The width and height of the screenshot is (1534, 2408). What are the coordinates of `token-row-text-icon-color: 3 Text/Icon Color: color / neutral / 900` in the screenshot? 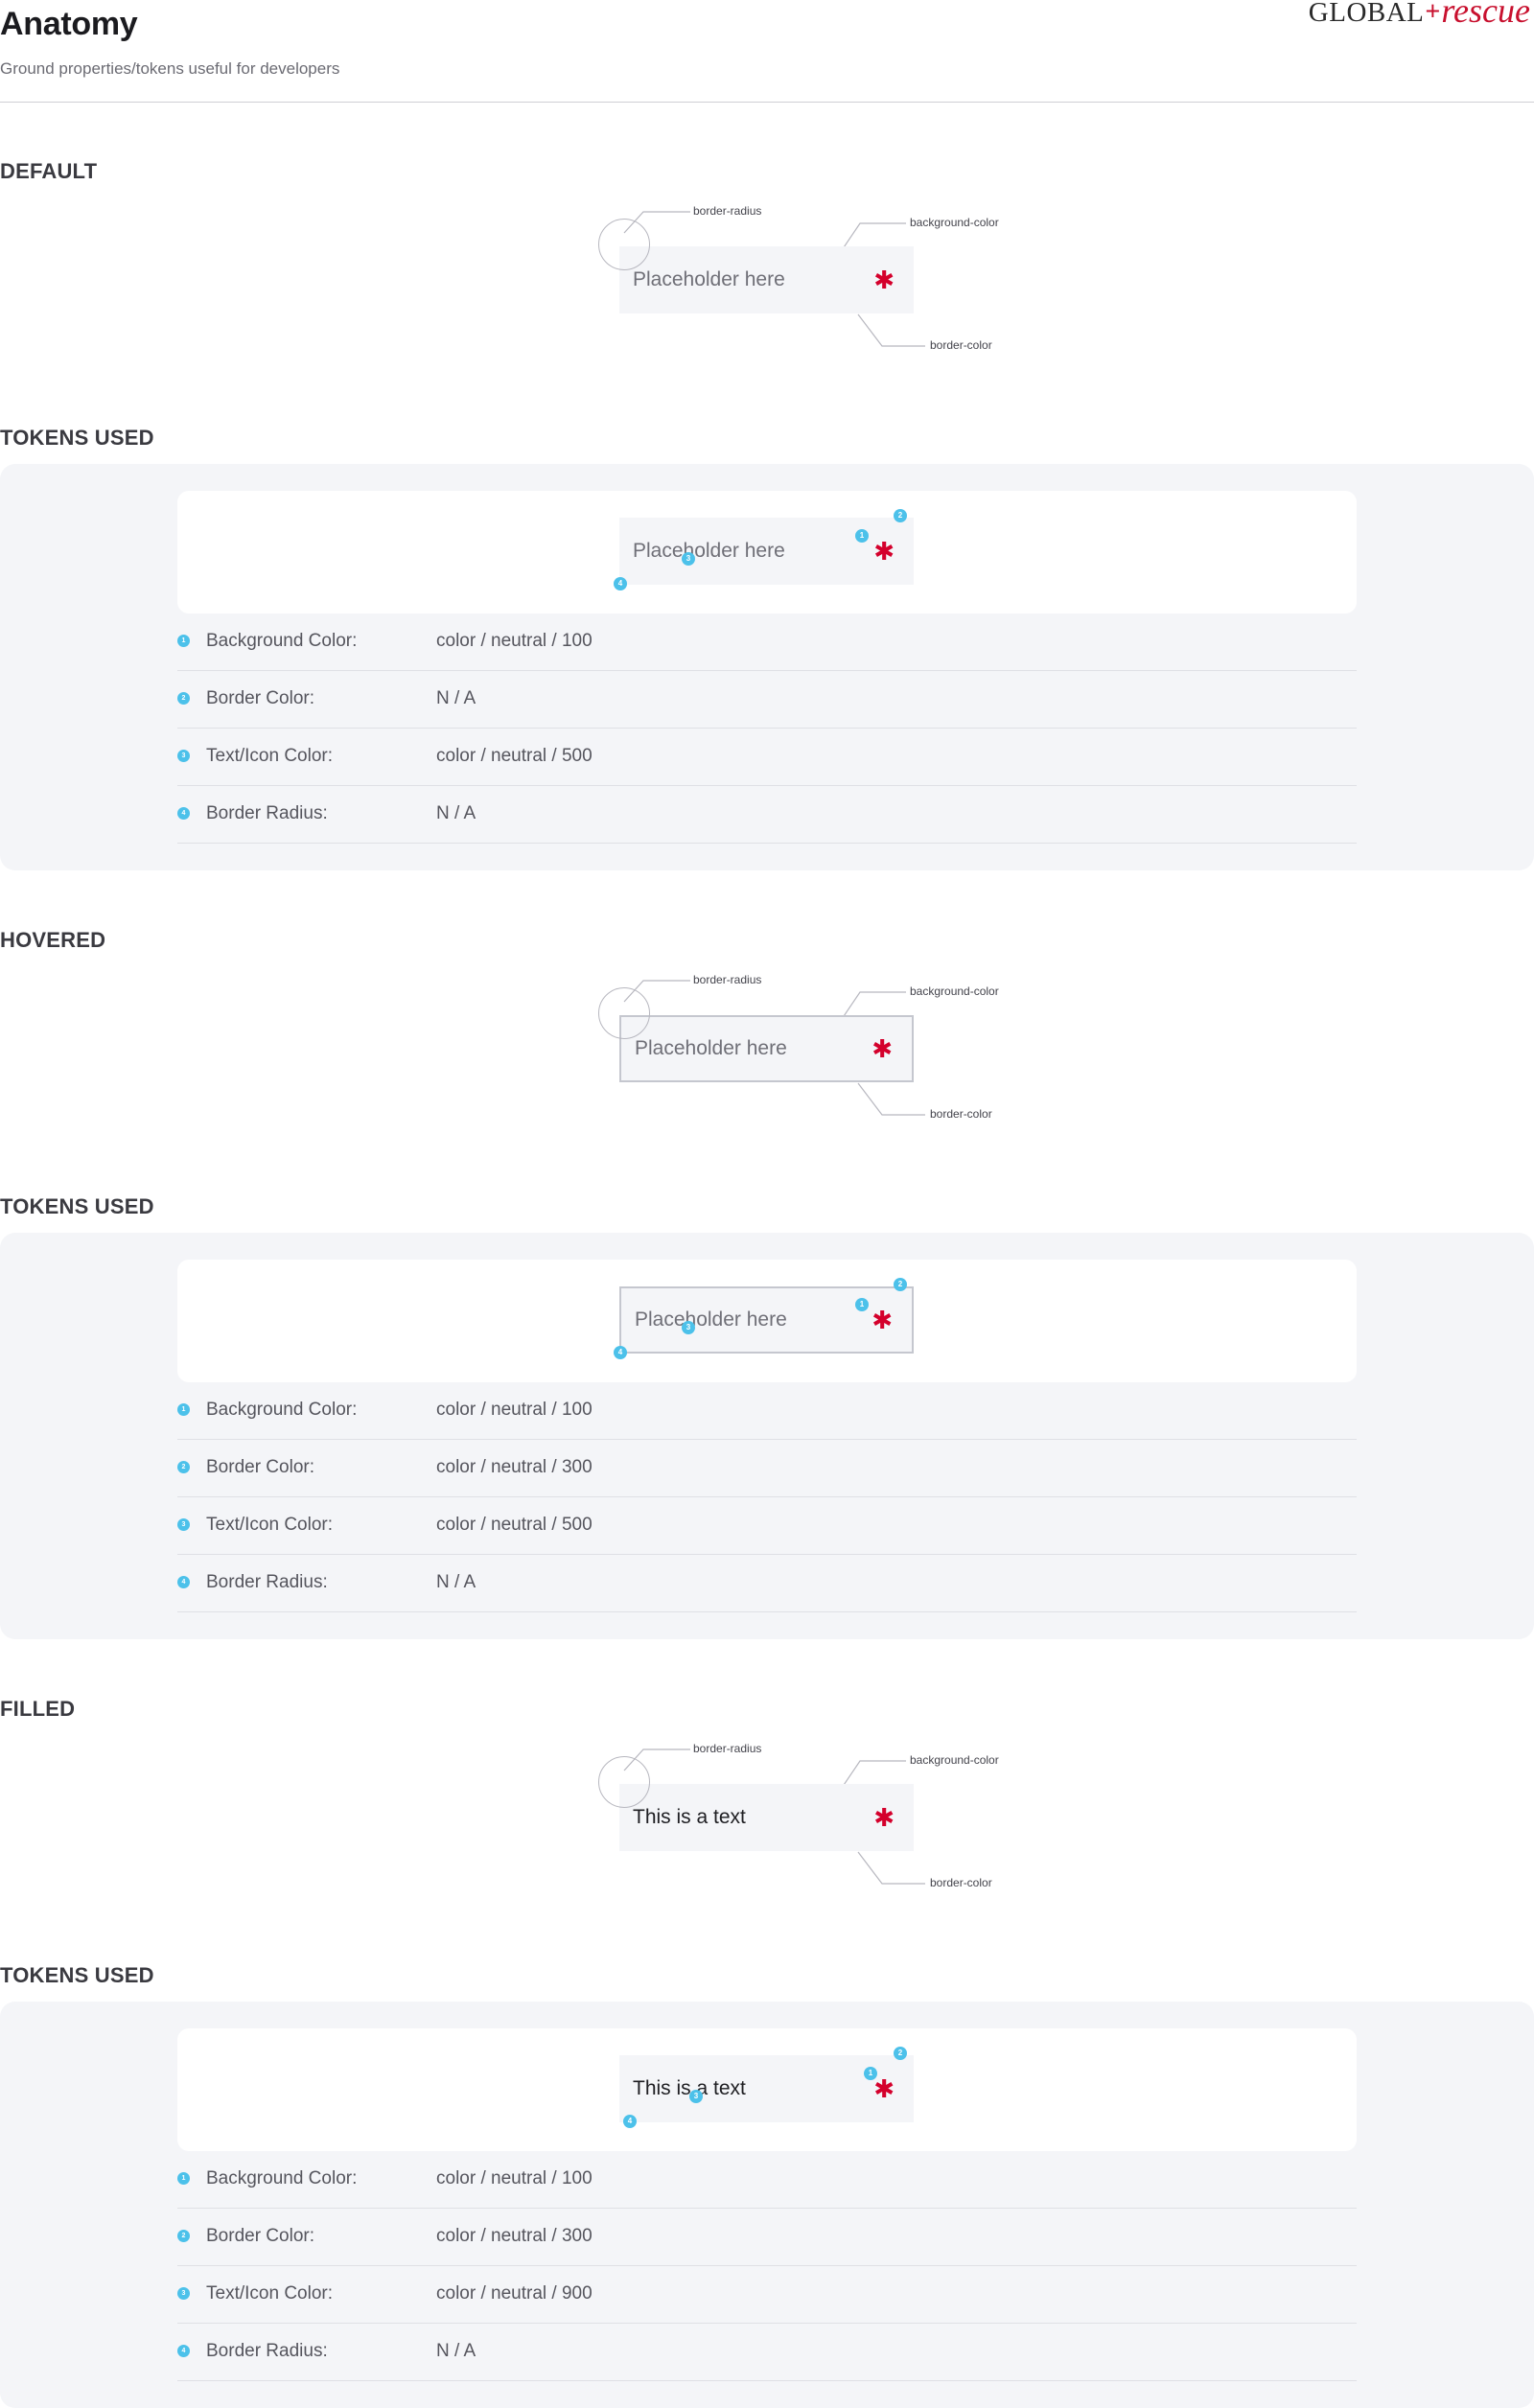 It's located at (767, 2295).